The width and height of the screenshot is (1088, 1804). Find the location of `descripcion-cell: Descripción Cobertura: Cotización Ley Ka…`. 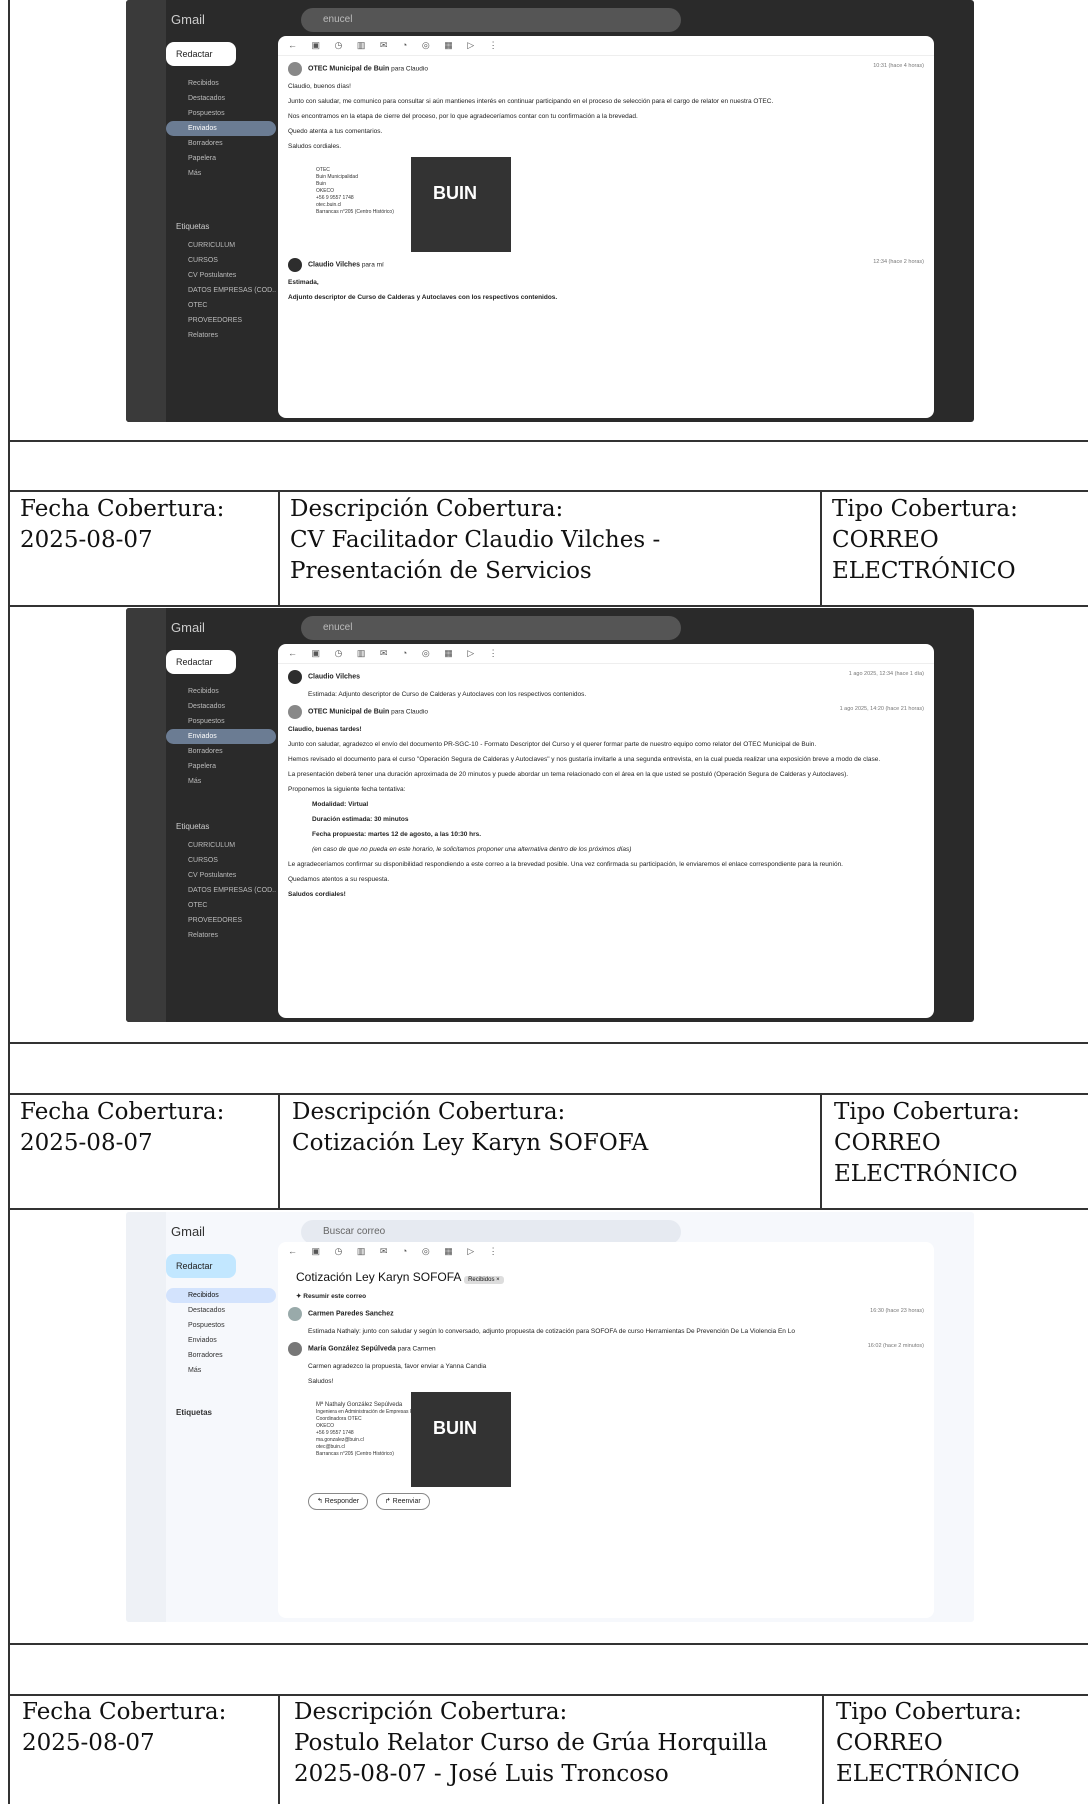

descripcion-cell: Descripción Cobertura: Cotización Ley Ka… is located at coordinates (554, 1128).